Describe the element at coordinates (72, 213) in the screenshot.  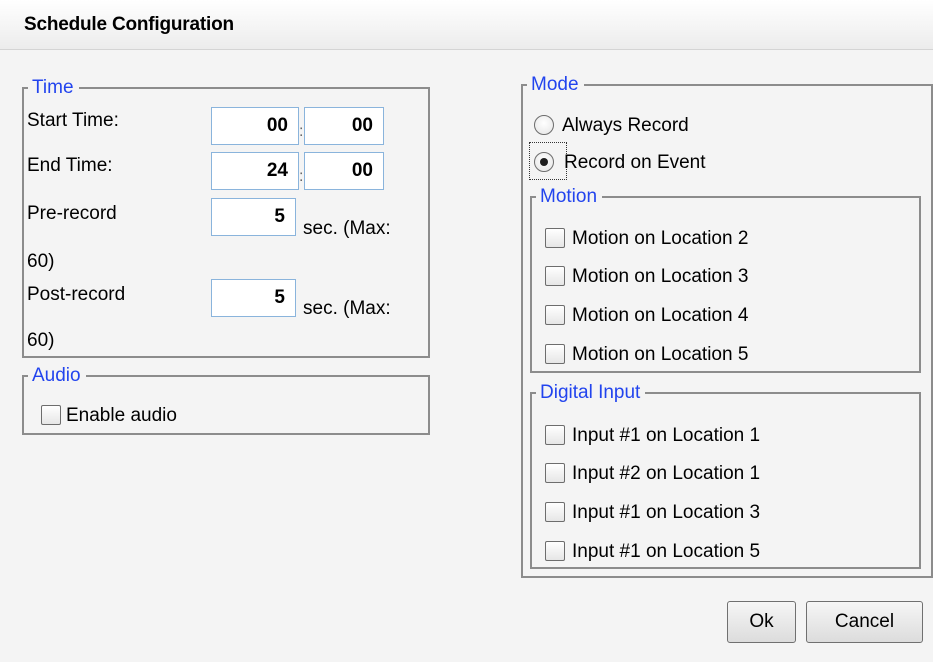
I see `prerecord-label: Pre-record` at that location.